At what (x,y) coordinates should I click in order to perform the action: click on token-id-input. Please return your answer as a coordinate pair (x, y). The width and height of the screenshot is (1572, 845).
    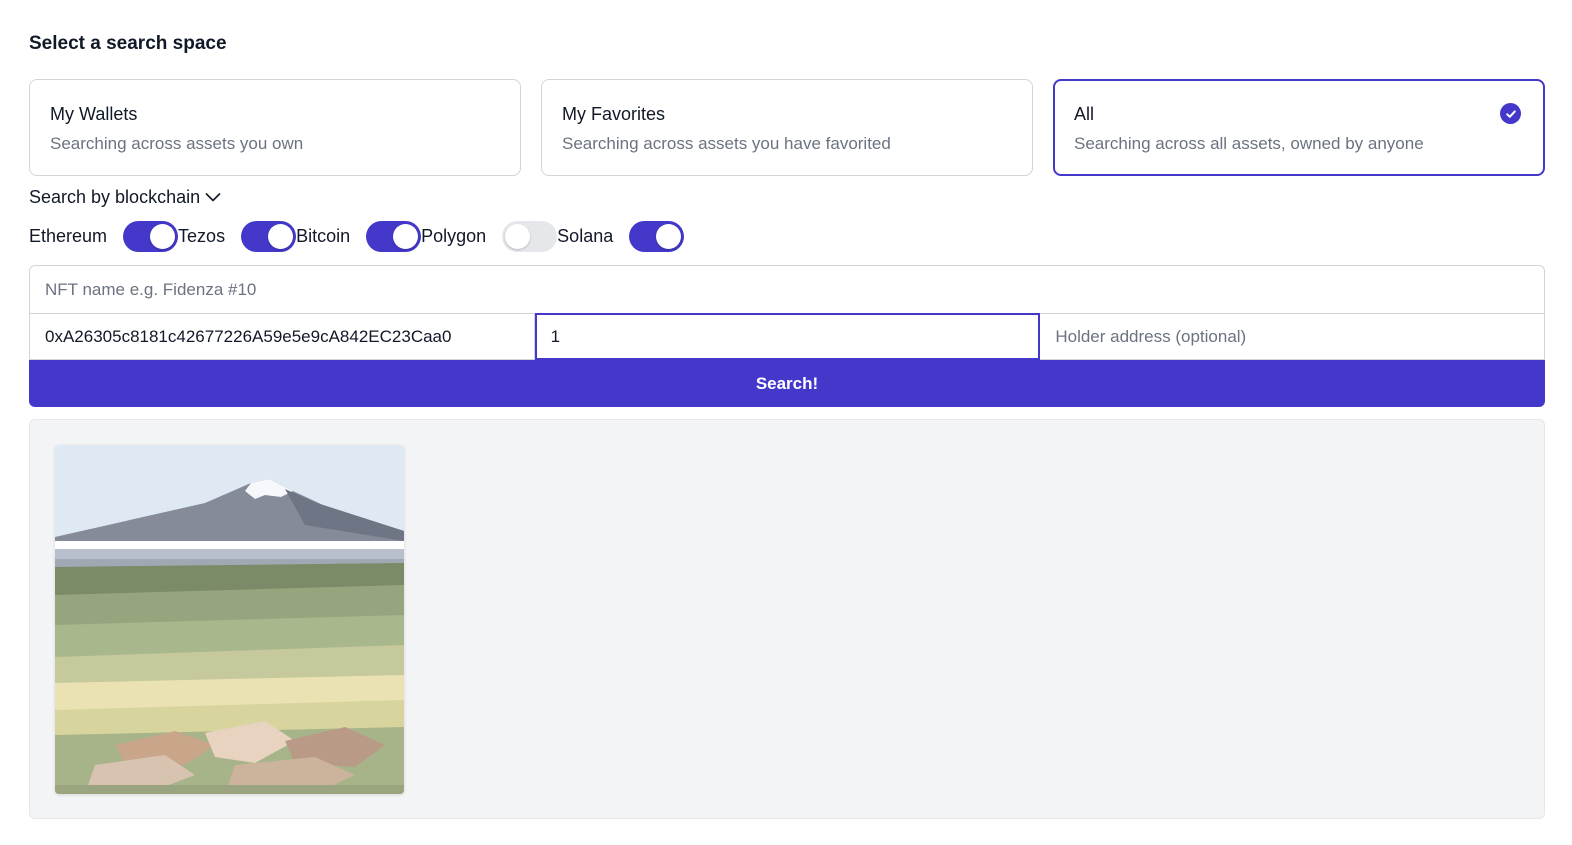
    Looking at the image, I should click on (787, 336).